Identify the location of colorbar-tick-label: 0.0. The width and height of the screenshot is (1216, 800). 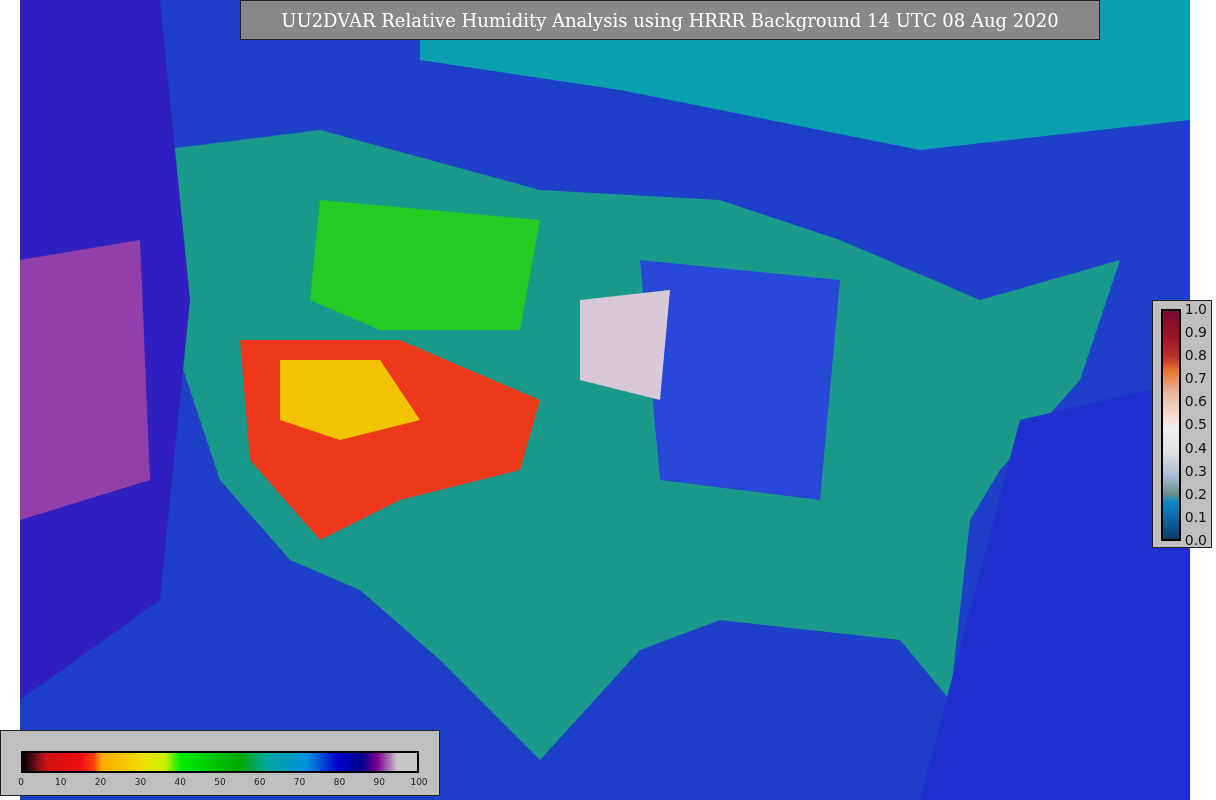
(1195, 539).